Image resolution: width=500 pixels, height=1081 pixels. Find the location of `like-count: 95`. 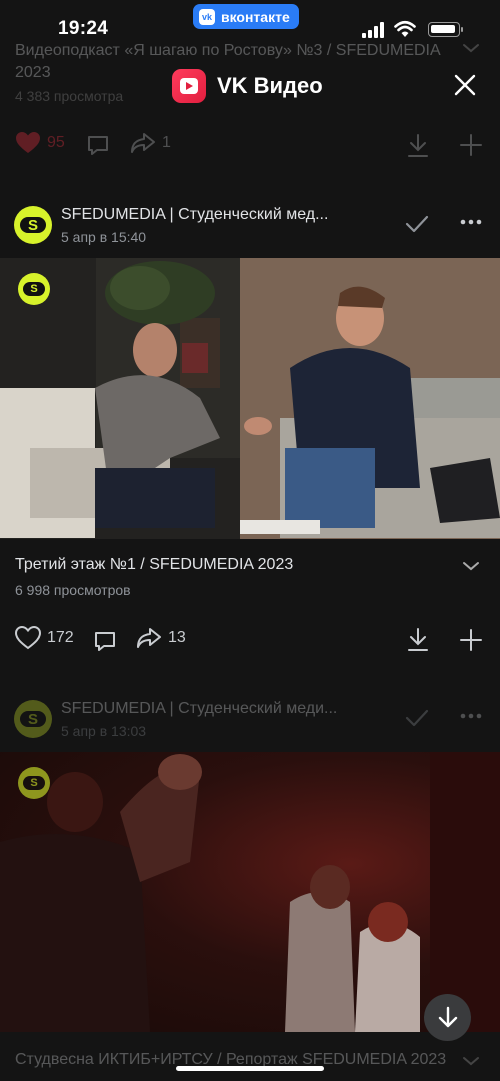

like-count: 95 is located at coordinates (56, 142).